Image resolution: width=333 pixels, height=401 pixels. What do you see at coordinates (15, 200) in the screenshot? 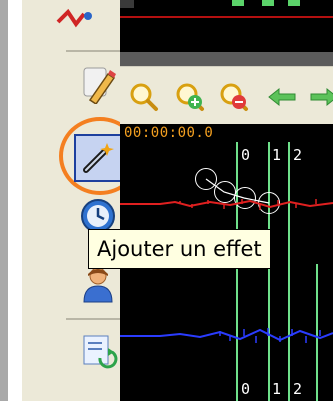
I see `window-gap` at bounding box center [15, 200].